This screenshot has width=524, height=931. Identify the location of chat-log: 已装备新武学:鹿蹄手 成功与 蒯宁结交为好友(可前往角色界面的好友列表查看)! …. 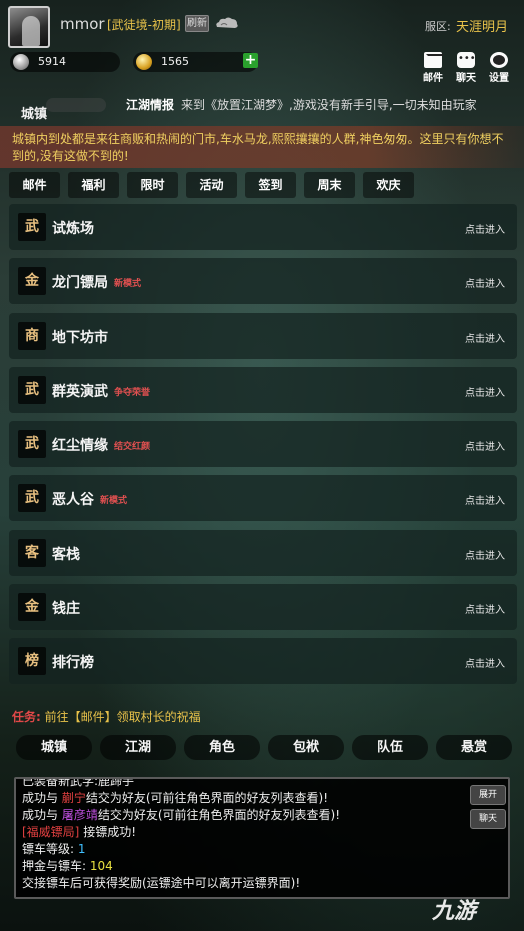
(262, 838).